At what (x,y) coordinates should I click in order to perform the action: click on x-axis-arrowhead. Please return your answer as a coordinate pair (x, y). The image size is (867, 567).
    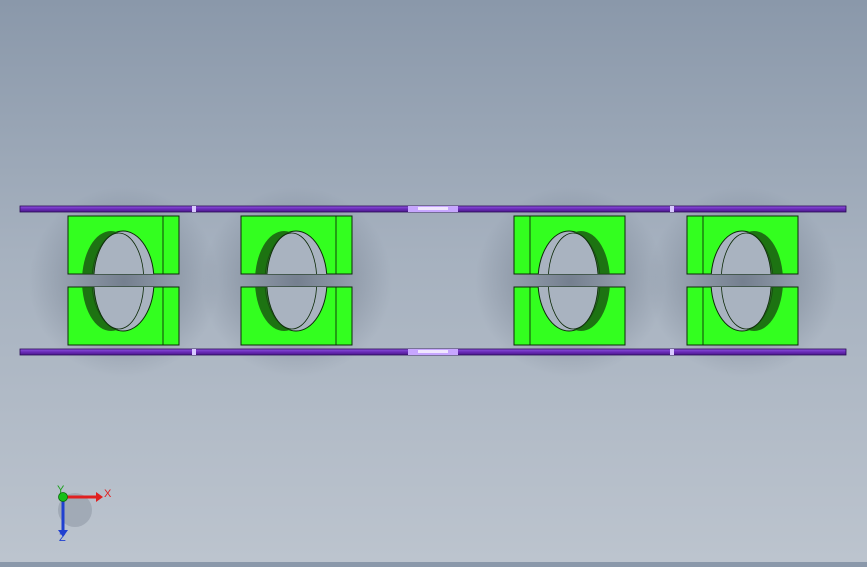
    Looking at the image, I should click on (99, 497).